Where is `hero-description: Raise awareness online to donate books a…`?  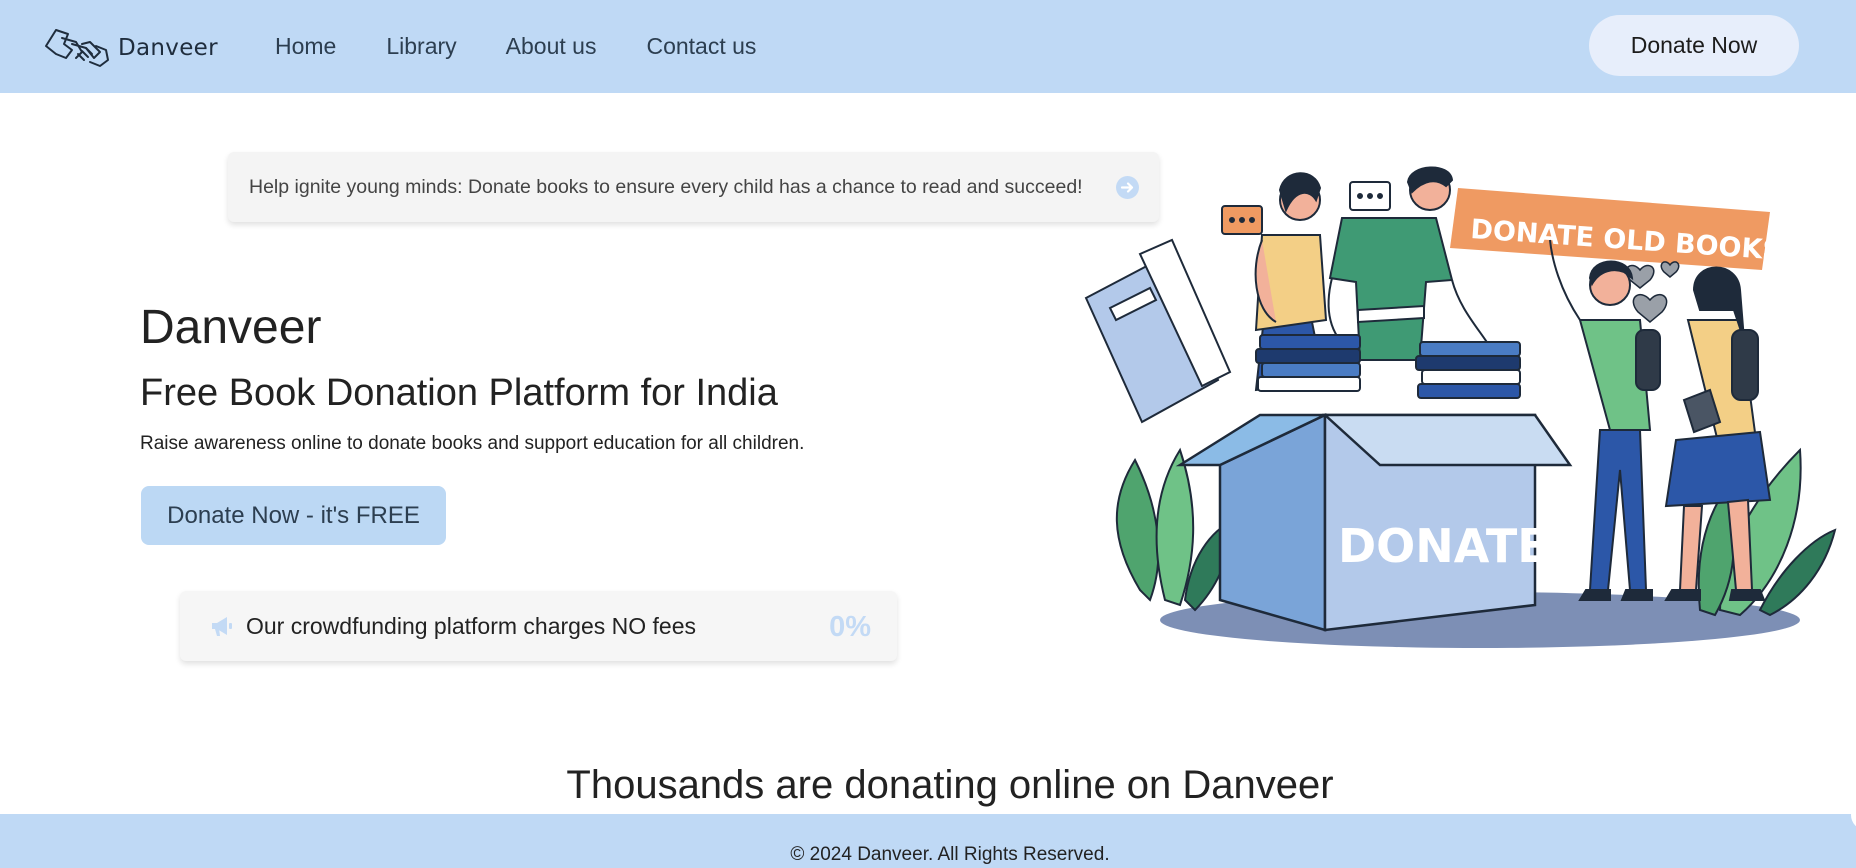
hero-description: Raise awareness online to donate books a… is located at coordinates (472, 443).